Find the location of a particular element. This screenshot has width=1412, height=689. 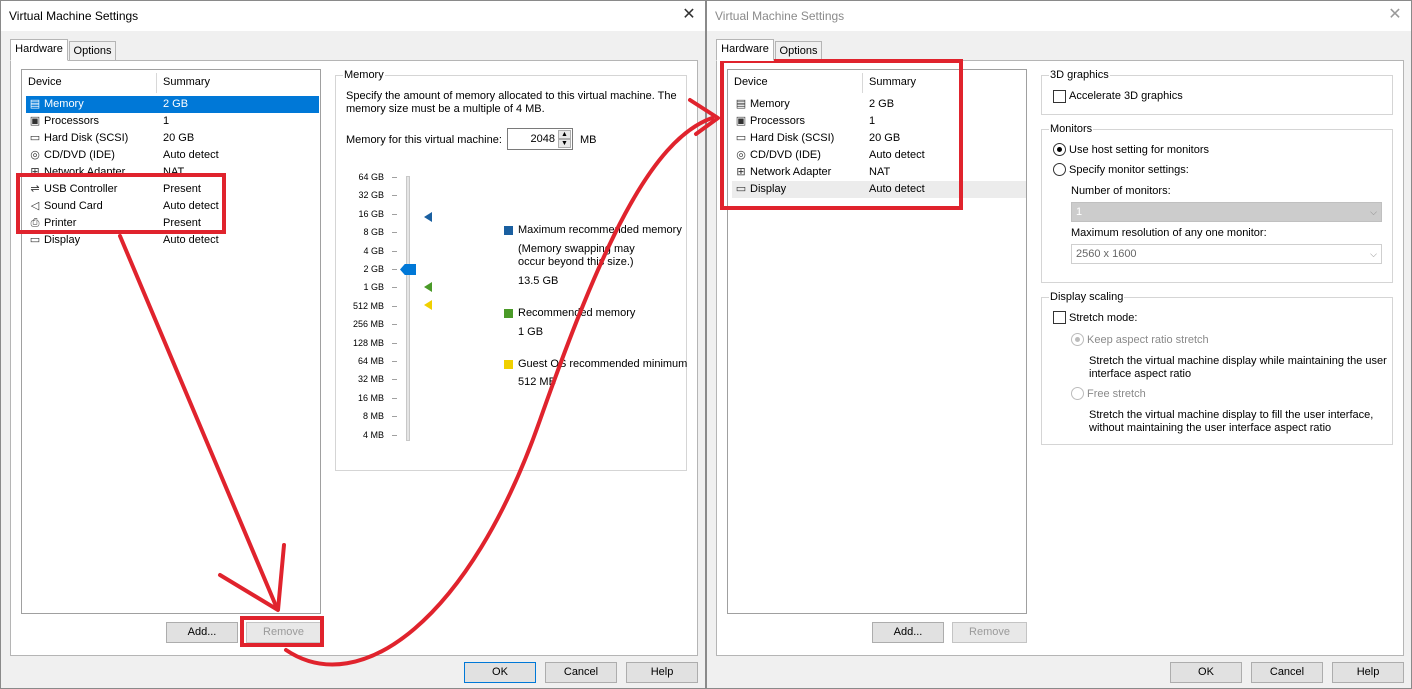

annotation-arrow-to-remove is located at coordinates (198, 421).